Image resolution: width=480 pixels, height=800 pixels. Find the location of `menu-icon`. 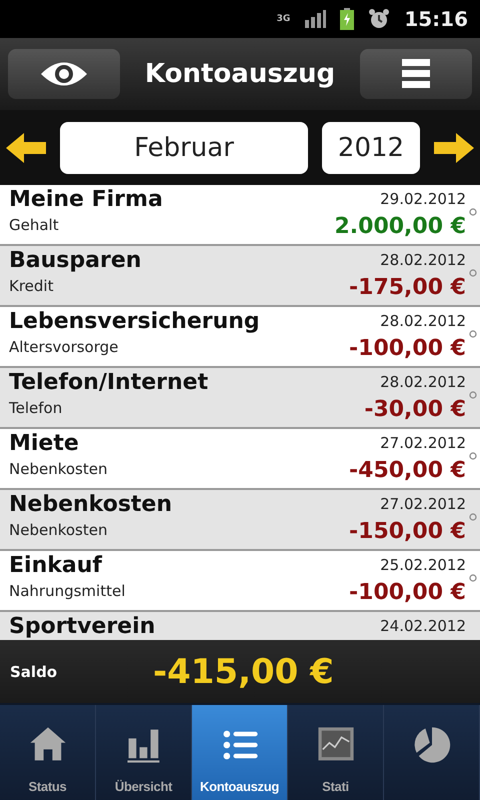

menu-icon is located at coordinates (416, 74).